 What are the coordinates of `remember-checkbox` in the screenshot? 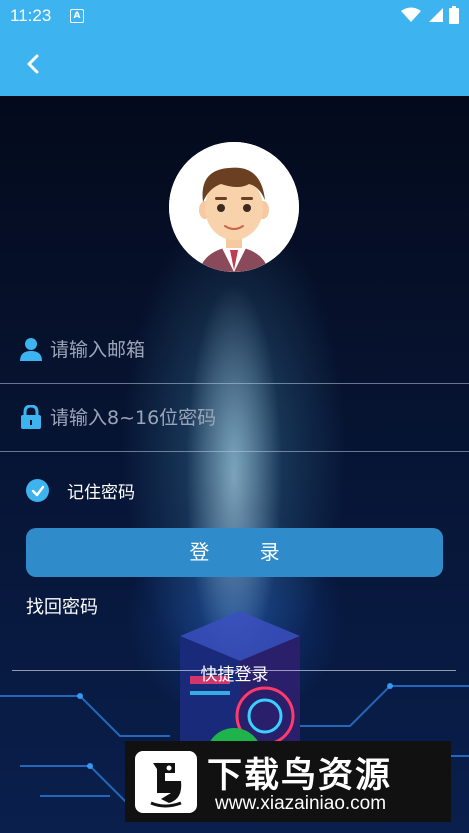 It's located at (37, 490).